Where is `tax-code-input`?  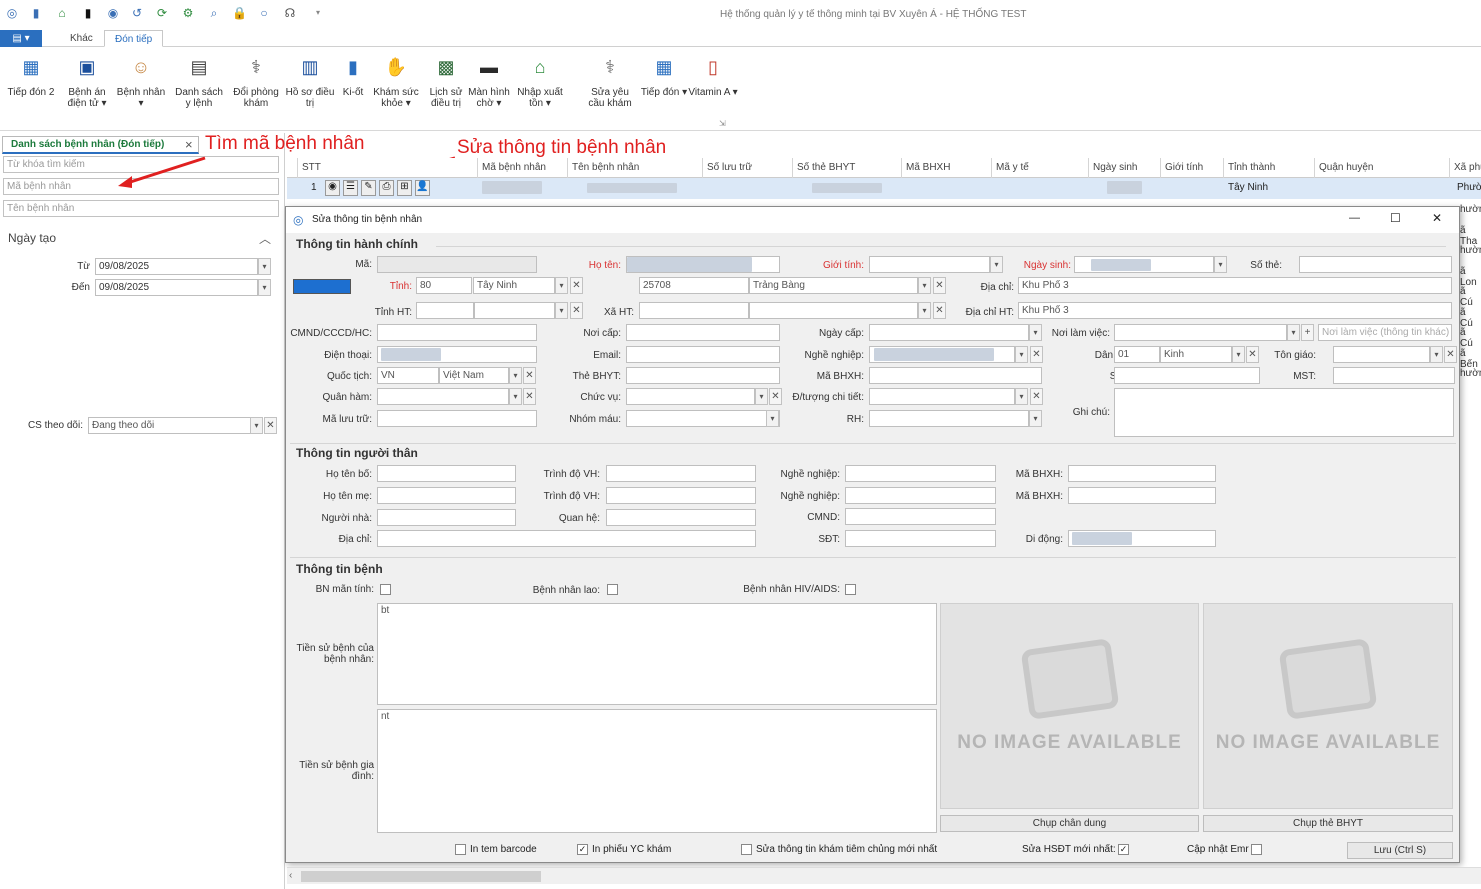
tax-code-input is located at coordinates (1394, 375).